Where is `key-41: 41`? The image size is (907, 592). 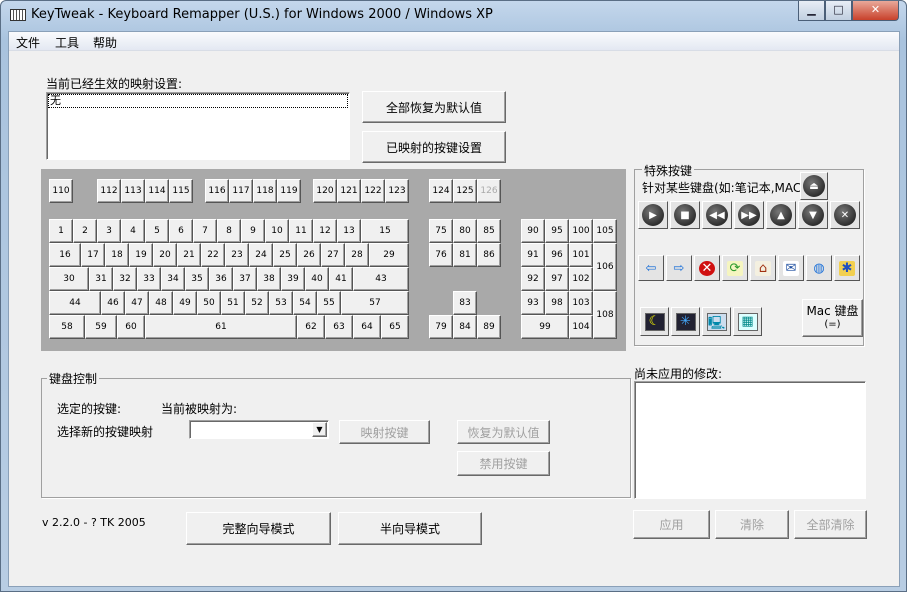
key-41: 41 is located at coordinates (341, 279).